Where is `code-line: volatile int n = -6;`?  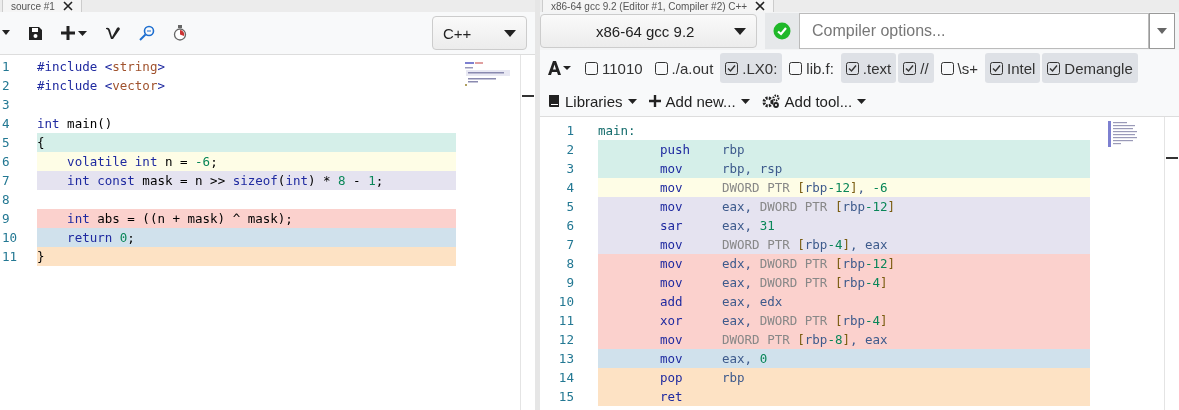
code-line: volatile int n = -6; is located at coordinates (142, 161).